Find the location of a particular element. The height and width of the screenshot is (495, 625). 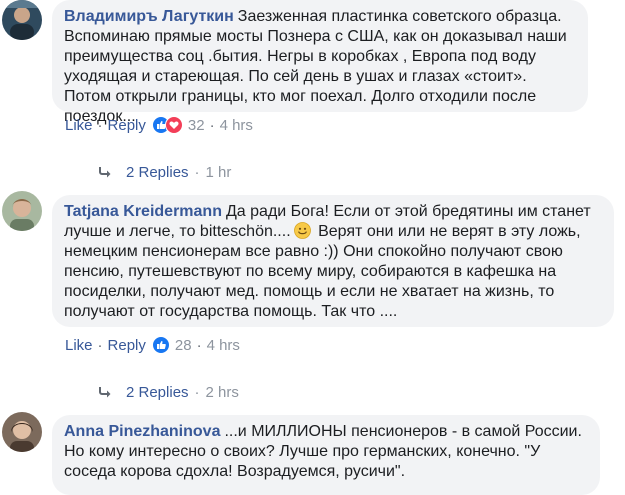

like-reaction-icon is located at coordinates (160, 345).